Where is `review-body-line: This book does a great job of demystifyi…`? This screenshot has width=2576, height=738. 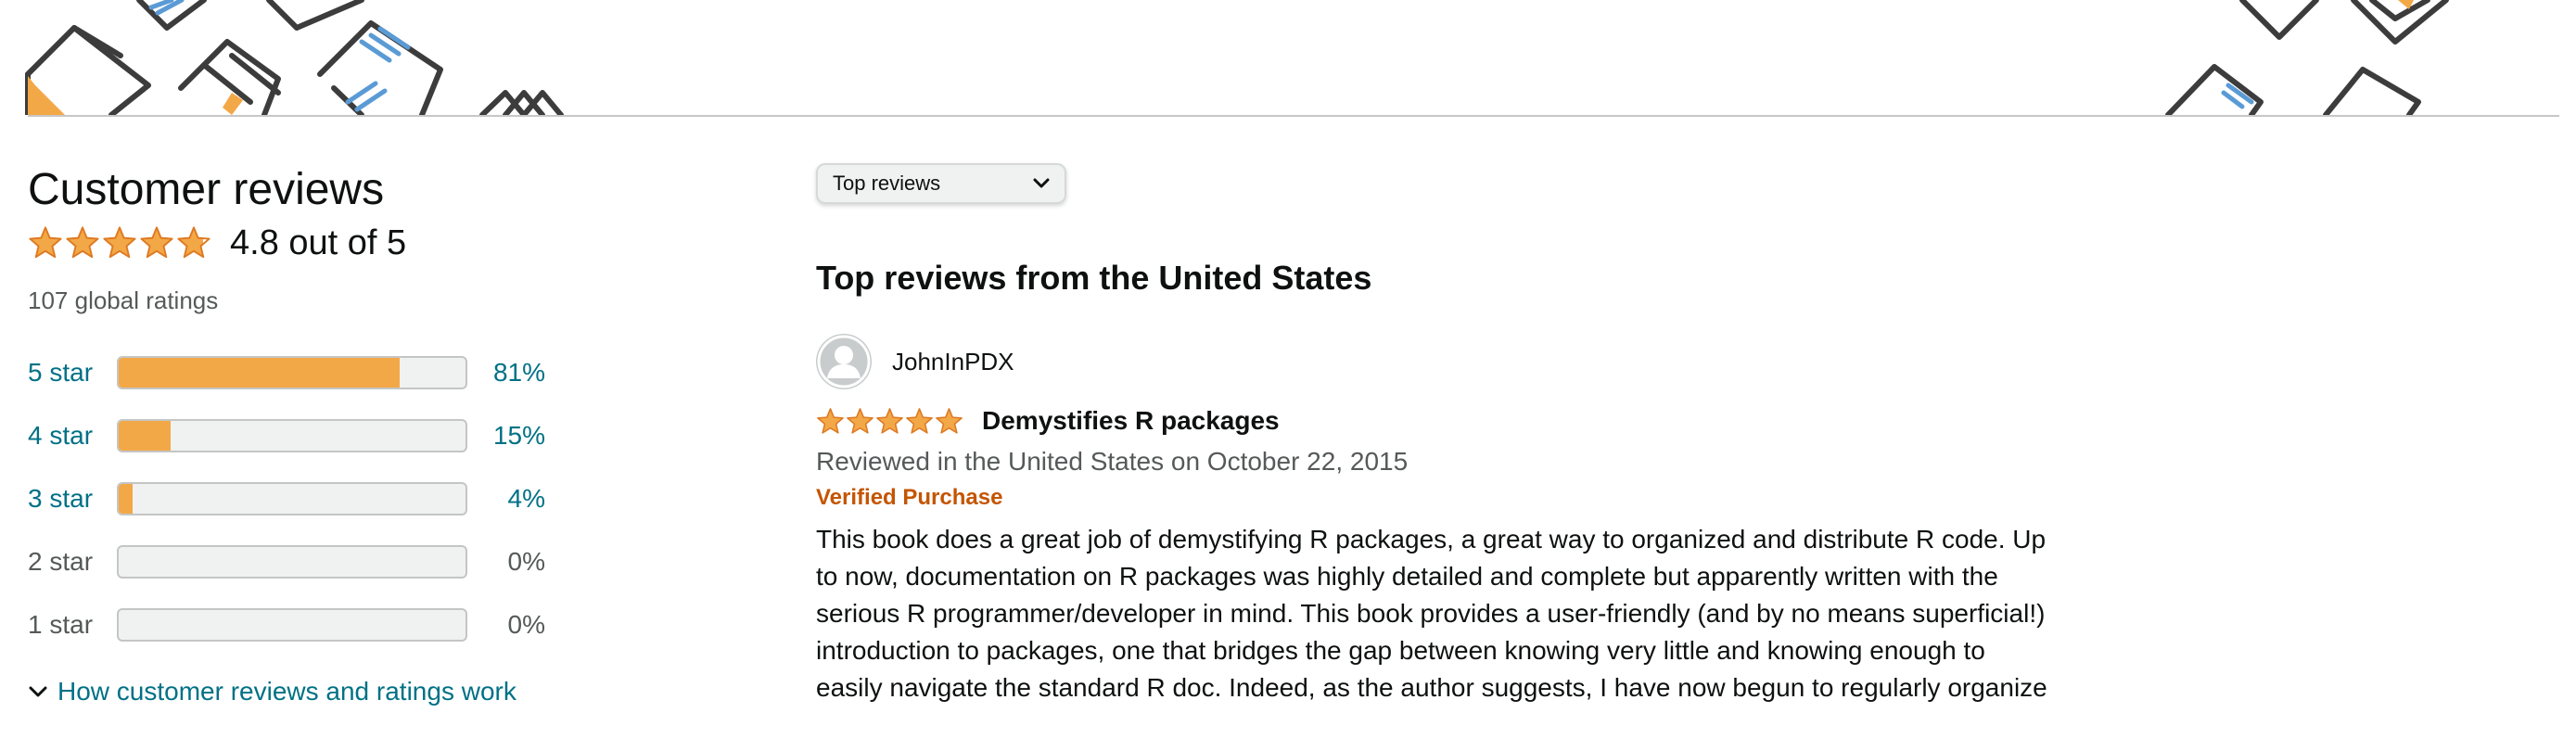 review-body-line: This book does a great job of demystifyi… is located at coordinates (1431, 539).